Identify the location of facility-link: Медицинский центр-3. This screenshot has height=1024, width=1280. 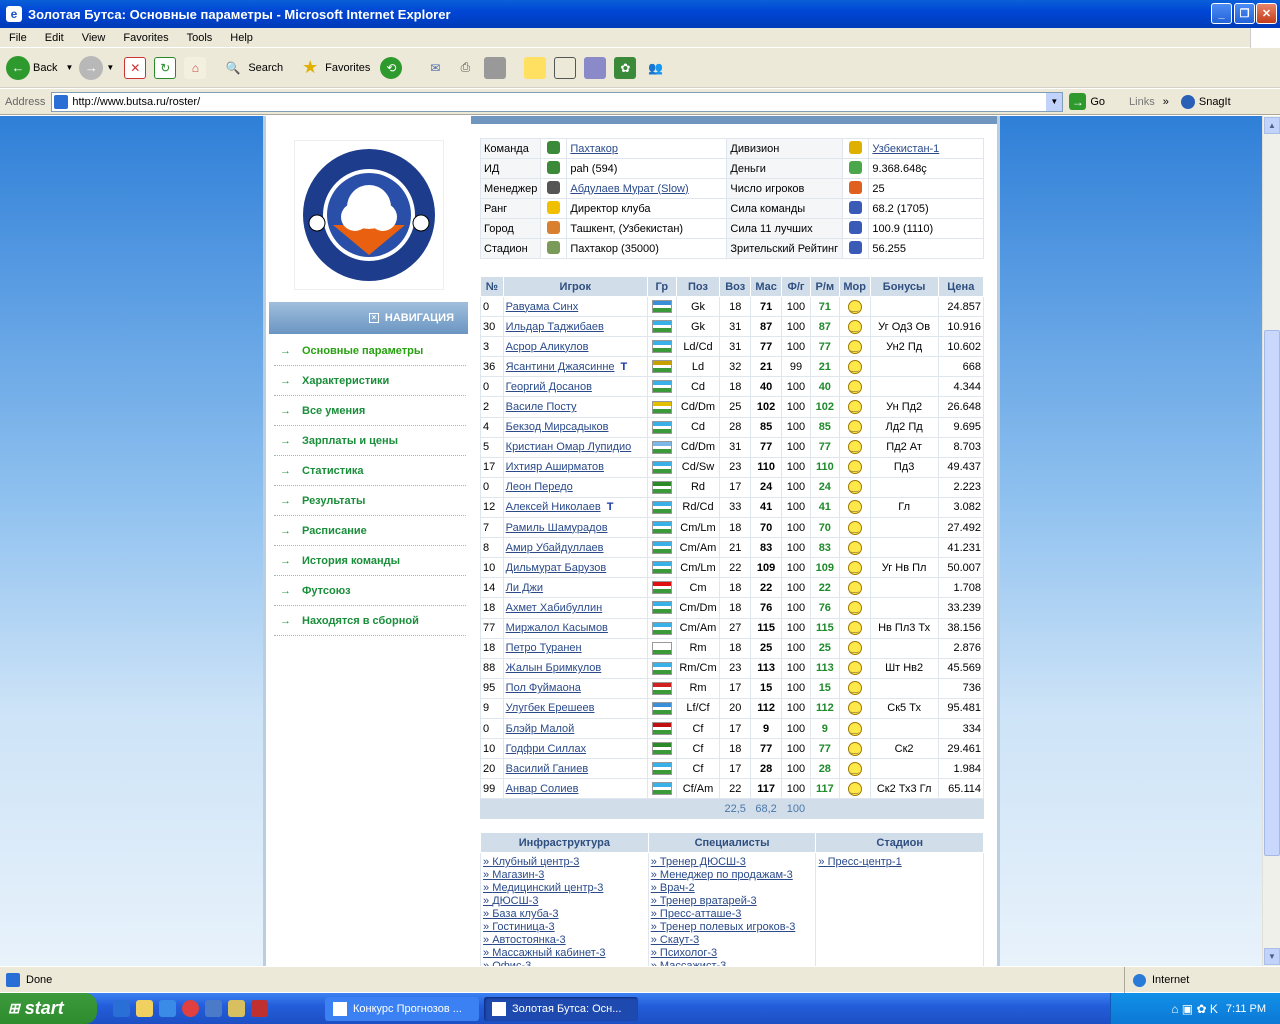
(564, 888).